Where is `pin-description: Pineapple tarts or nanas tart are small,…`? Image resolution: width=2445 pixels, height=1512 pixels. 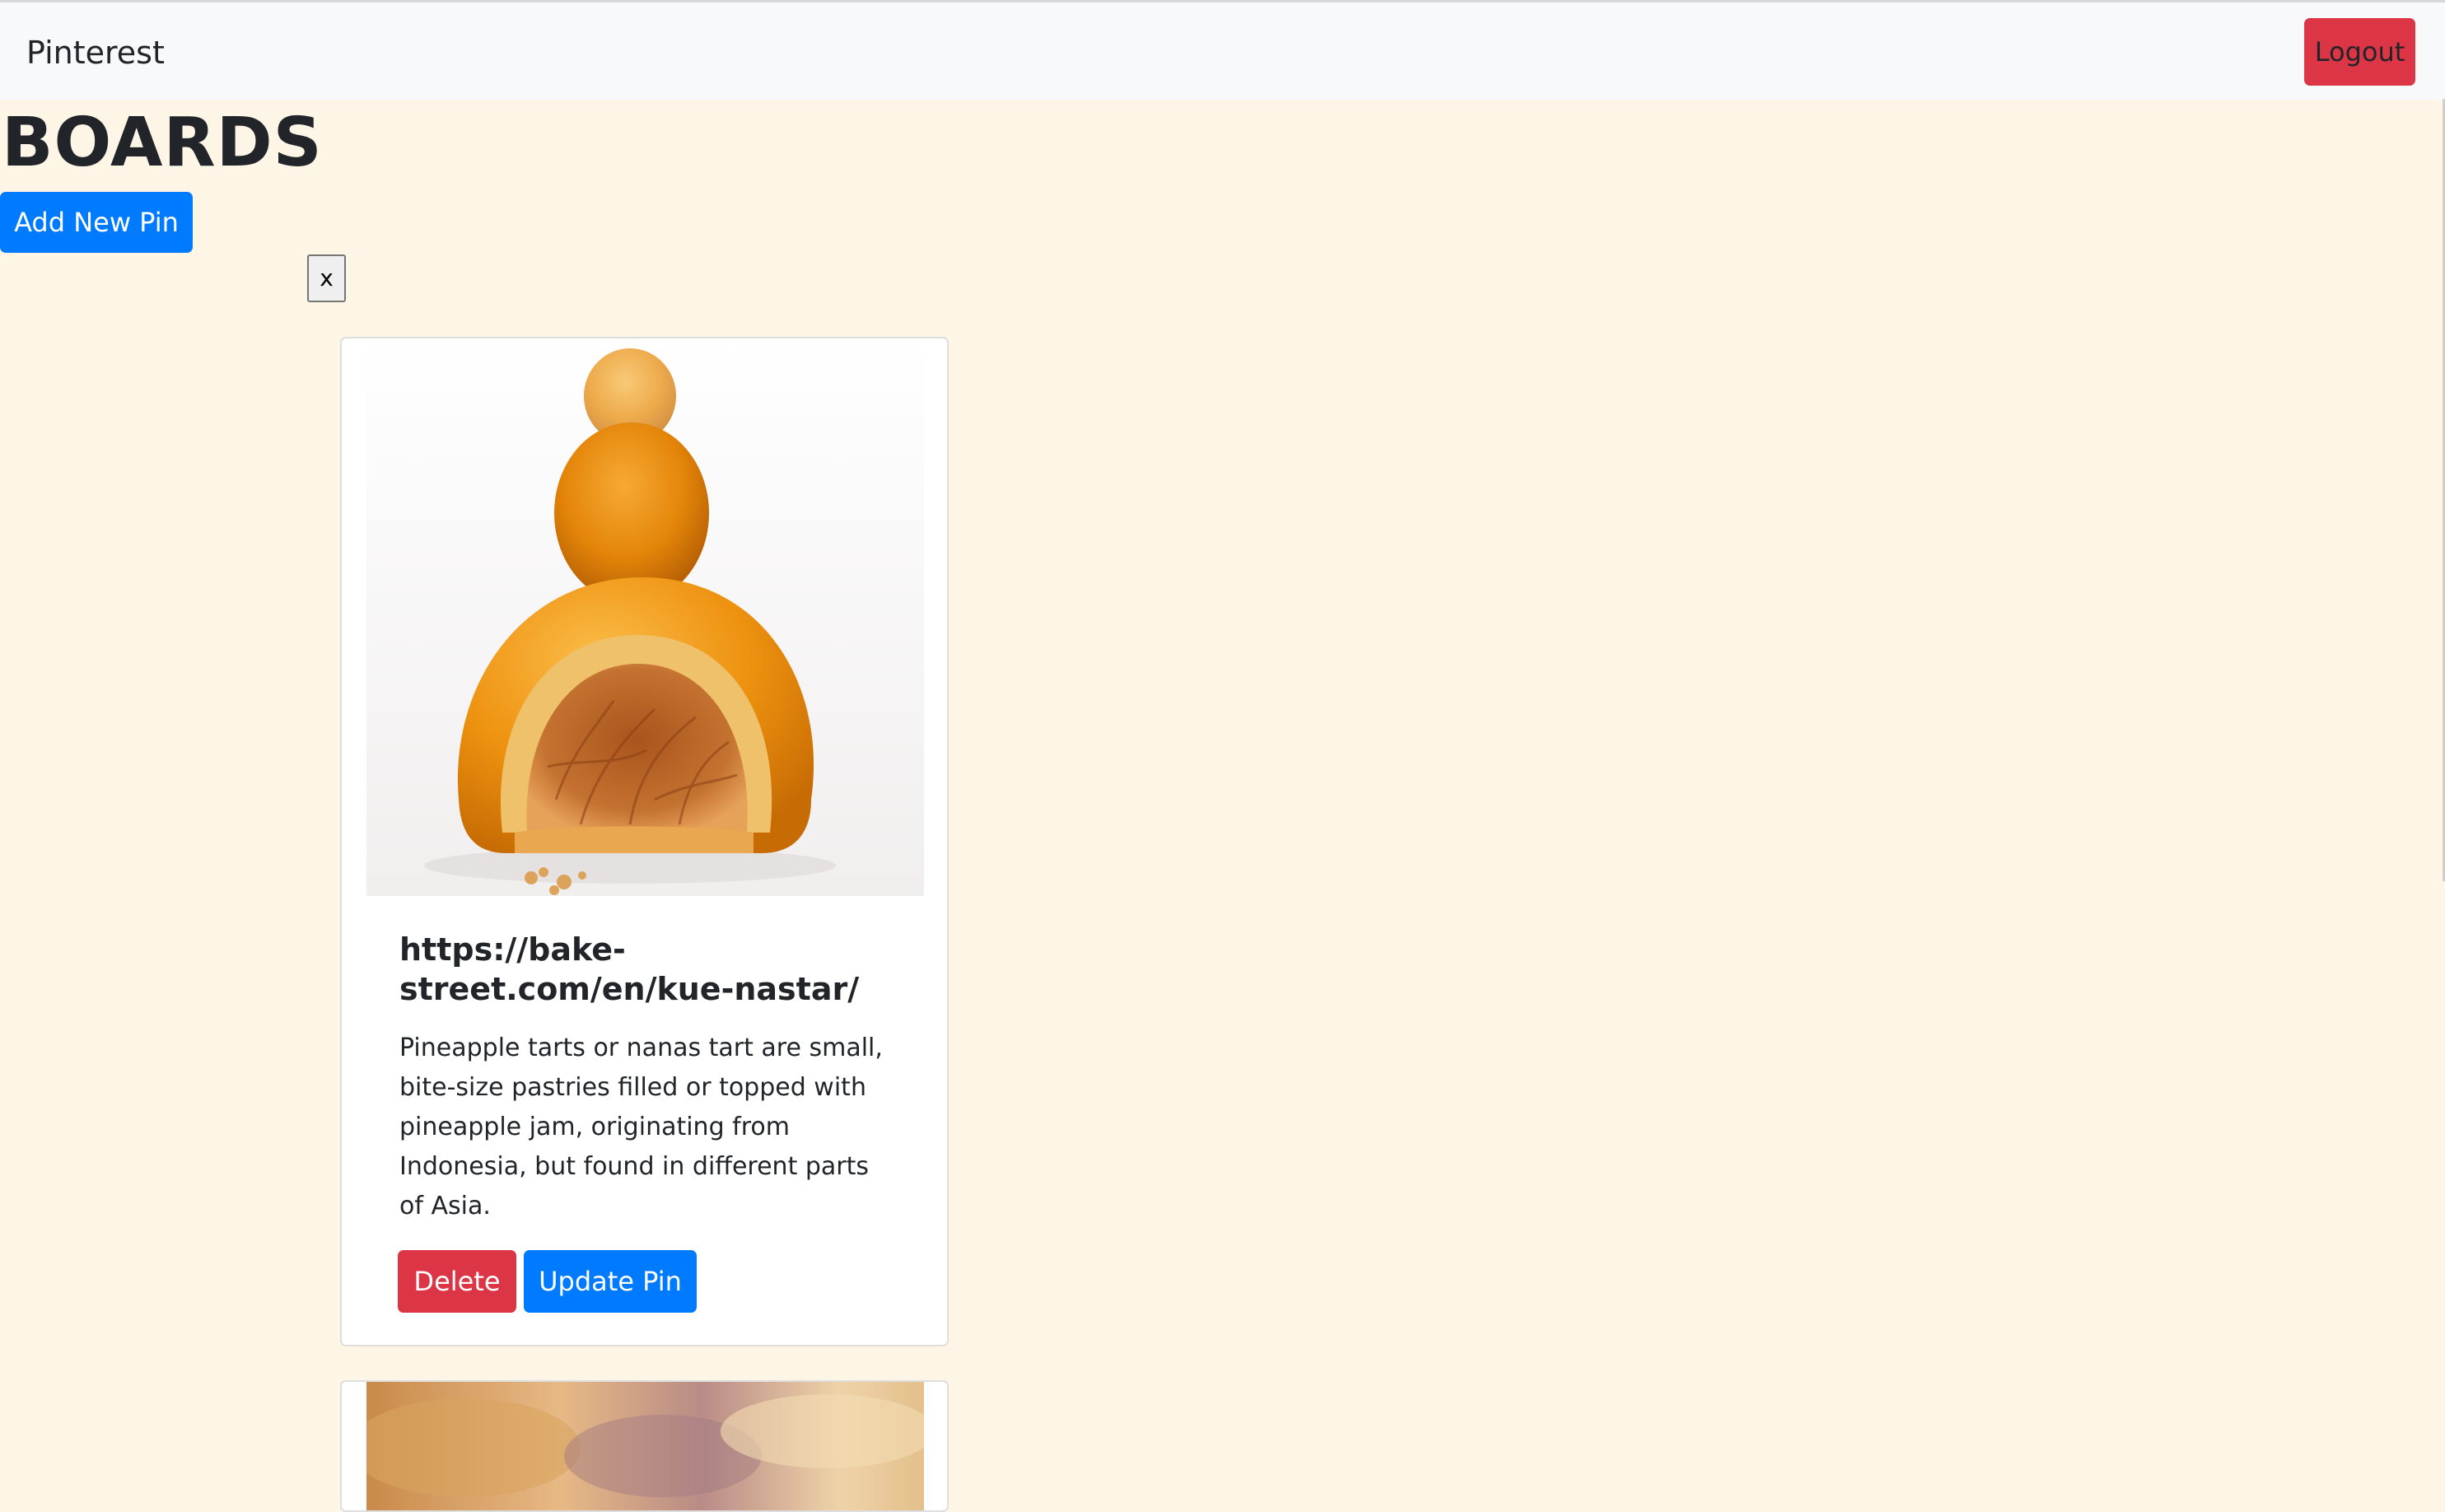
pin-description: Pineapple tarts or nanas tart are small,… is located at coordinates (641, 1127).